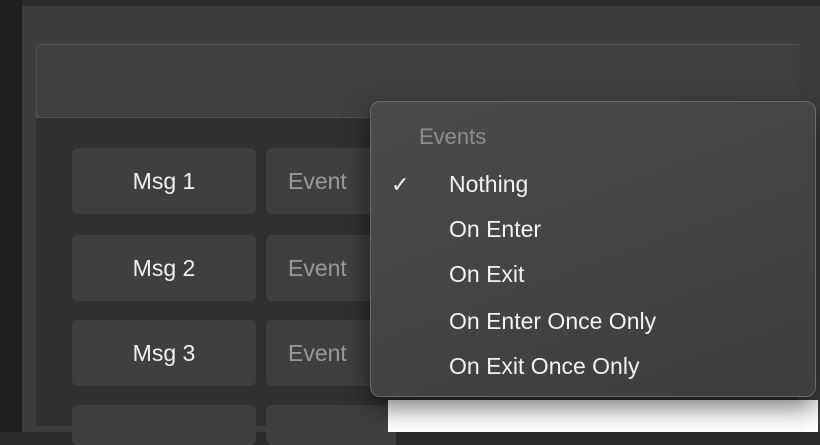 This screenshot has height=445, width=820. I want to click on menu-item-nothing: Nothing, so click(488, 184).